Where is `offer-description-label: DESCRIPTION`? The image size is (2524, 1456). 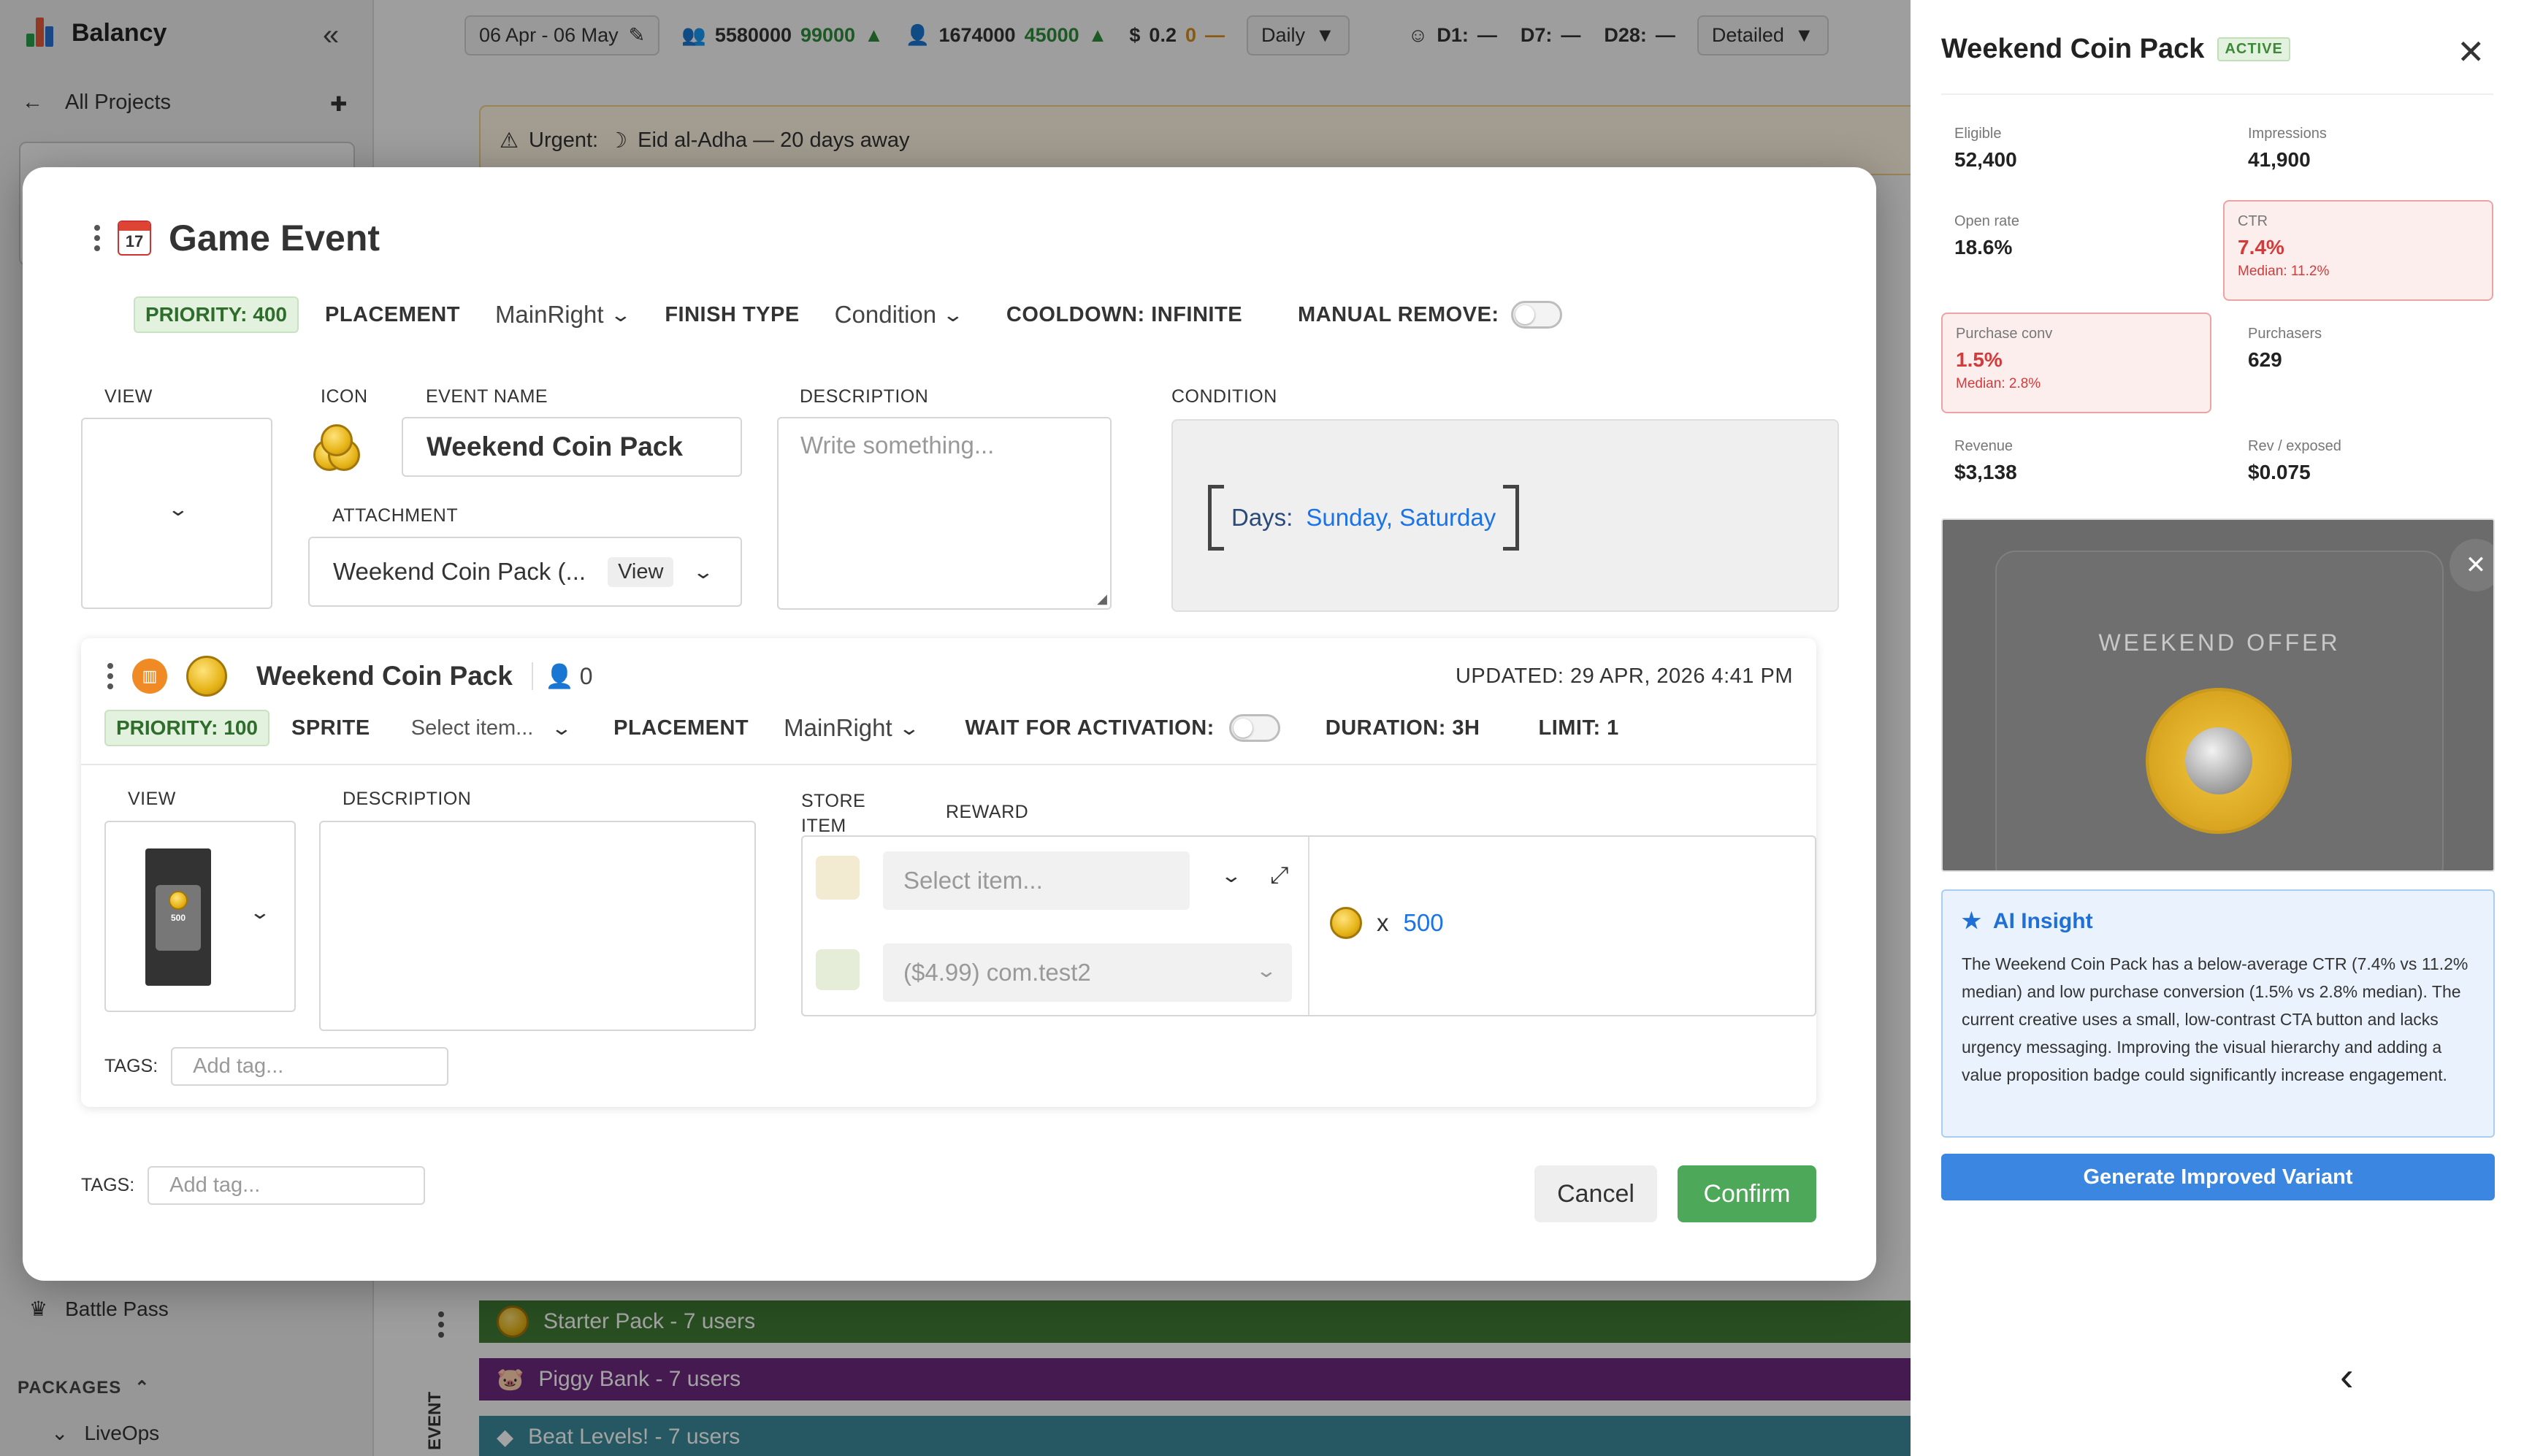 offer-description-label: DESCRIPTION is located at coordinates (407, 799).